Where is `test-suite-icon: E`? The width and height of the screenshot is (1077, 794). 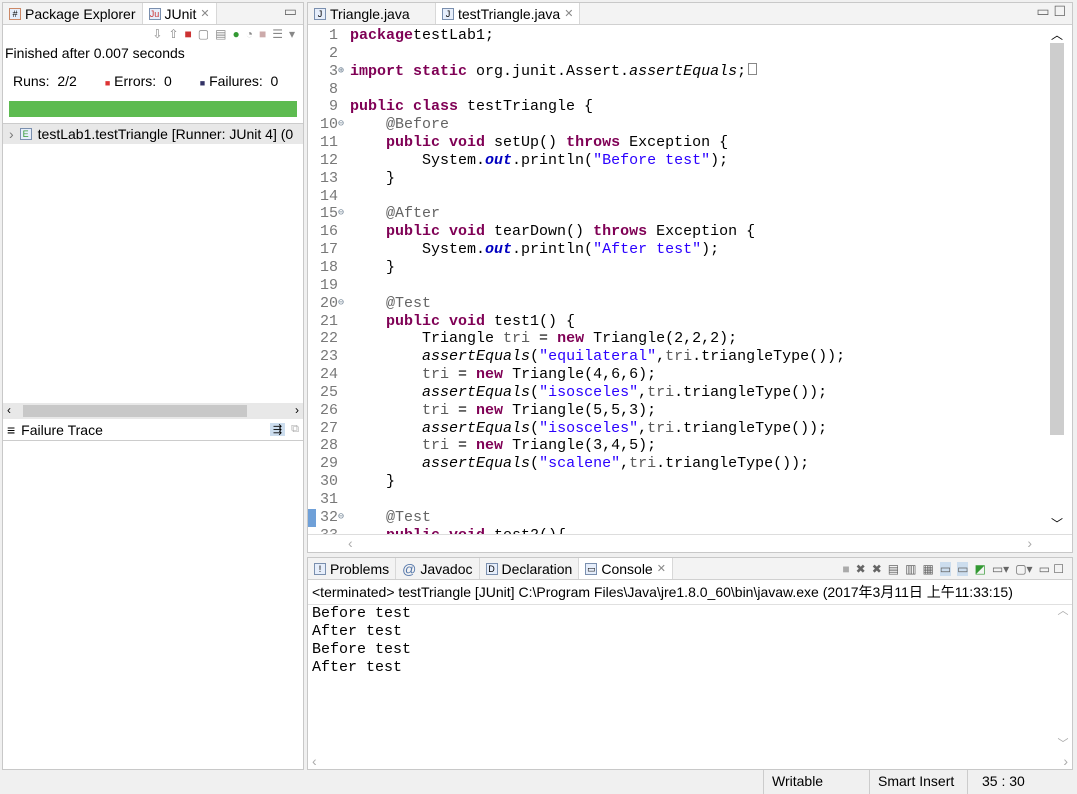
test-suite-icon: E is located at coordinates (25, 134).